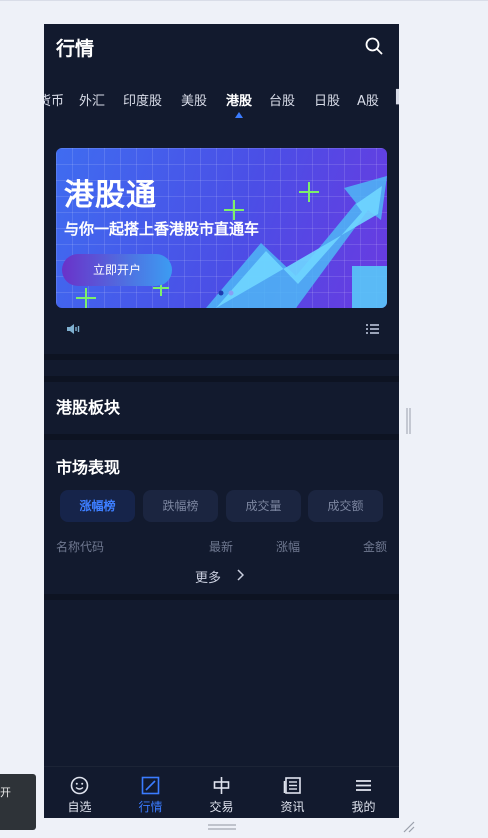 The image size is (488, 838). I want to click on menu-icon, so click(363, 785).